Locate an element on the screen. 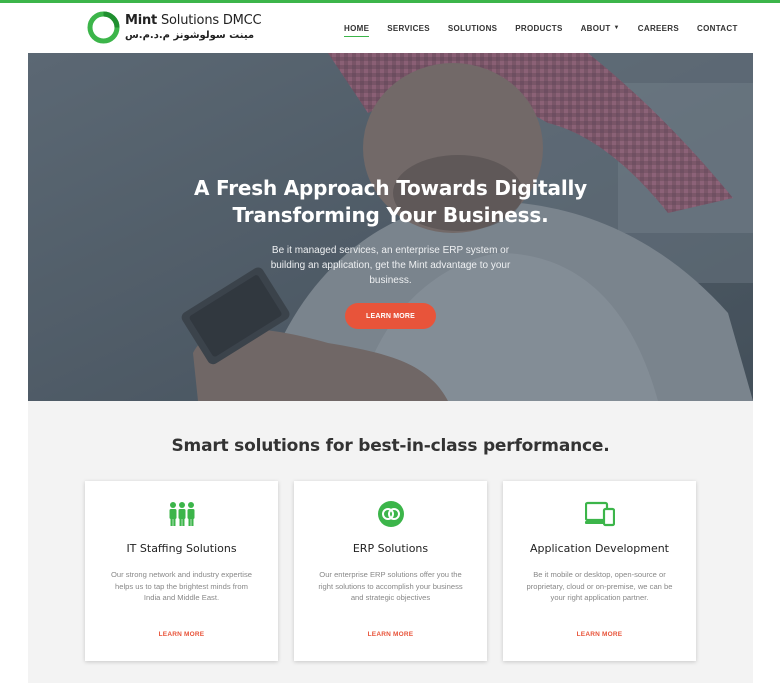 The image size is (780, 683). nav-contact: CONTACT is located at coordinates (717, 28).